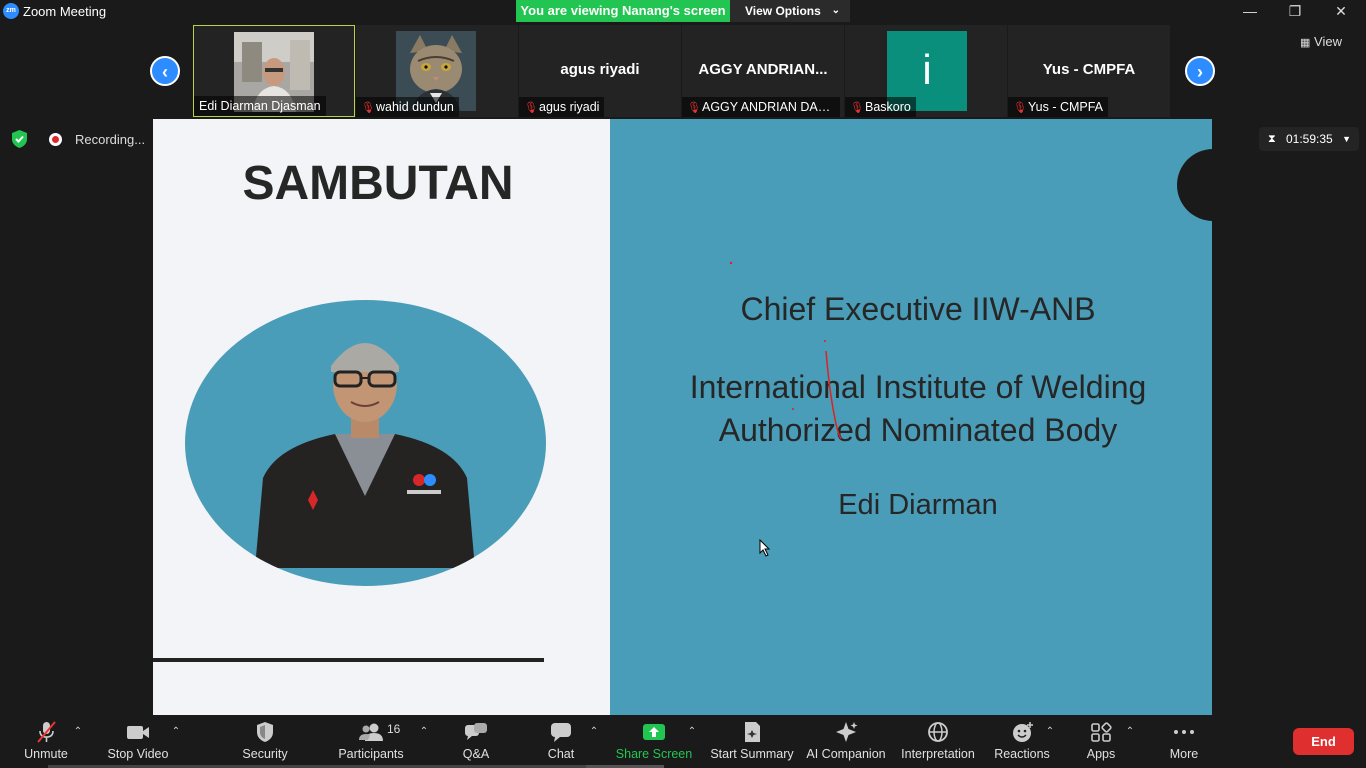  I want to click on qa-icon, so click(476, 731).